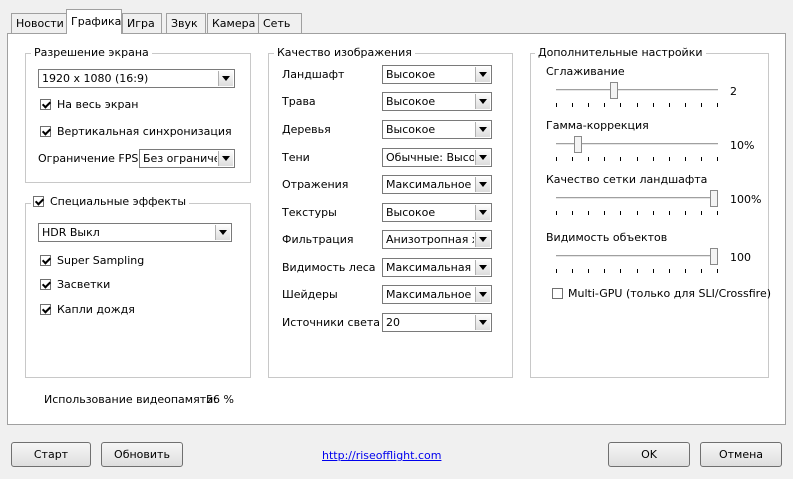 This screenshot has height=479, width=793. Describe the element at coordinates (130, 399) in the screenshot. I see `vram-label: Использование видеопамяти:` at that location.